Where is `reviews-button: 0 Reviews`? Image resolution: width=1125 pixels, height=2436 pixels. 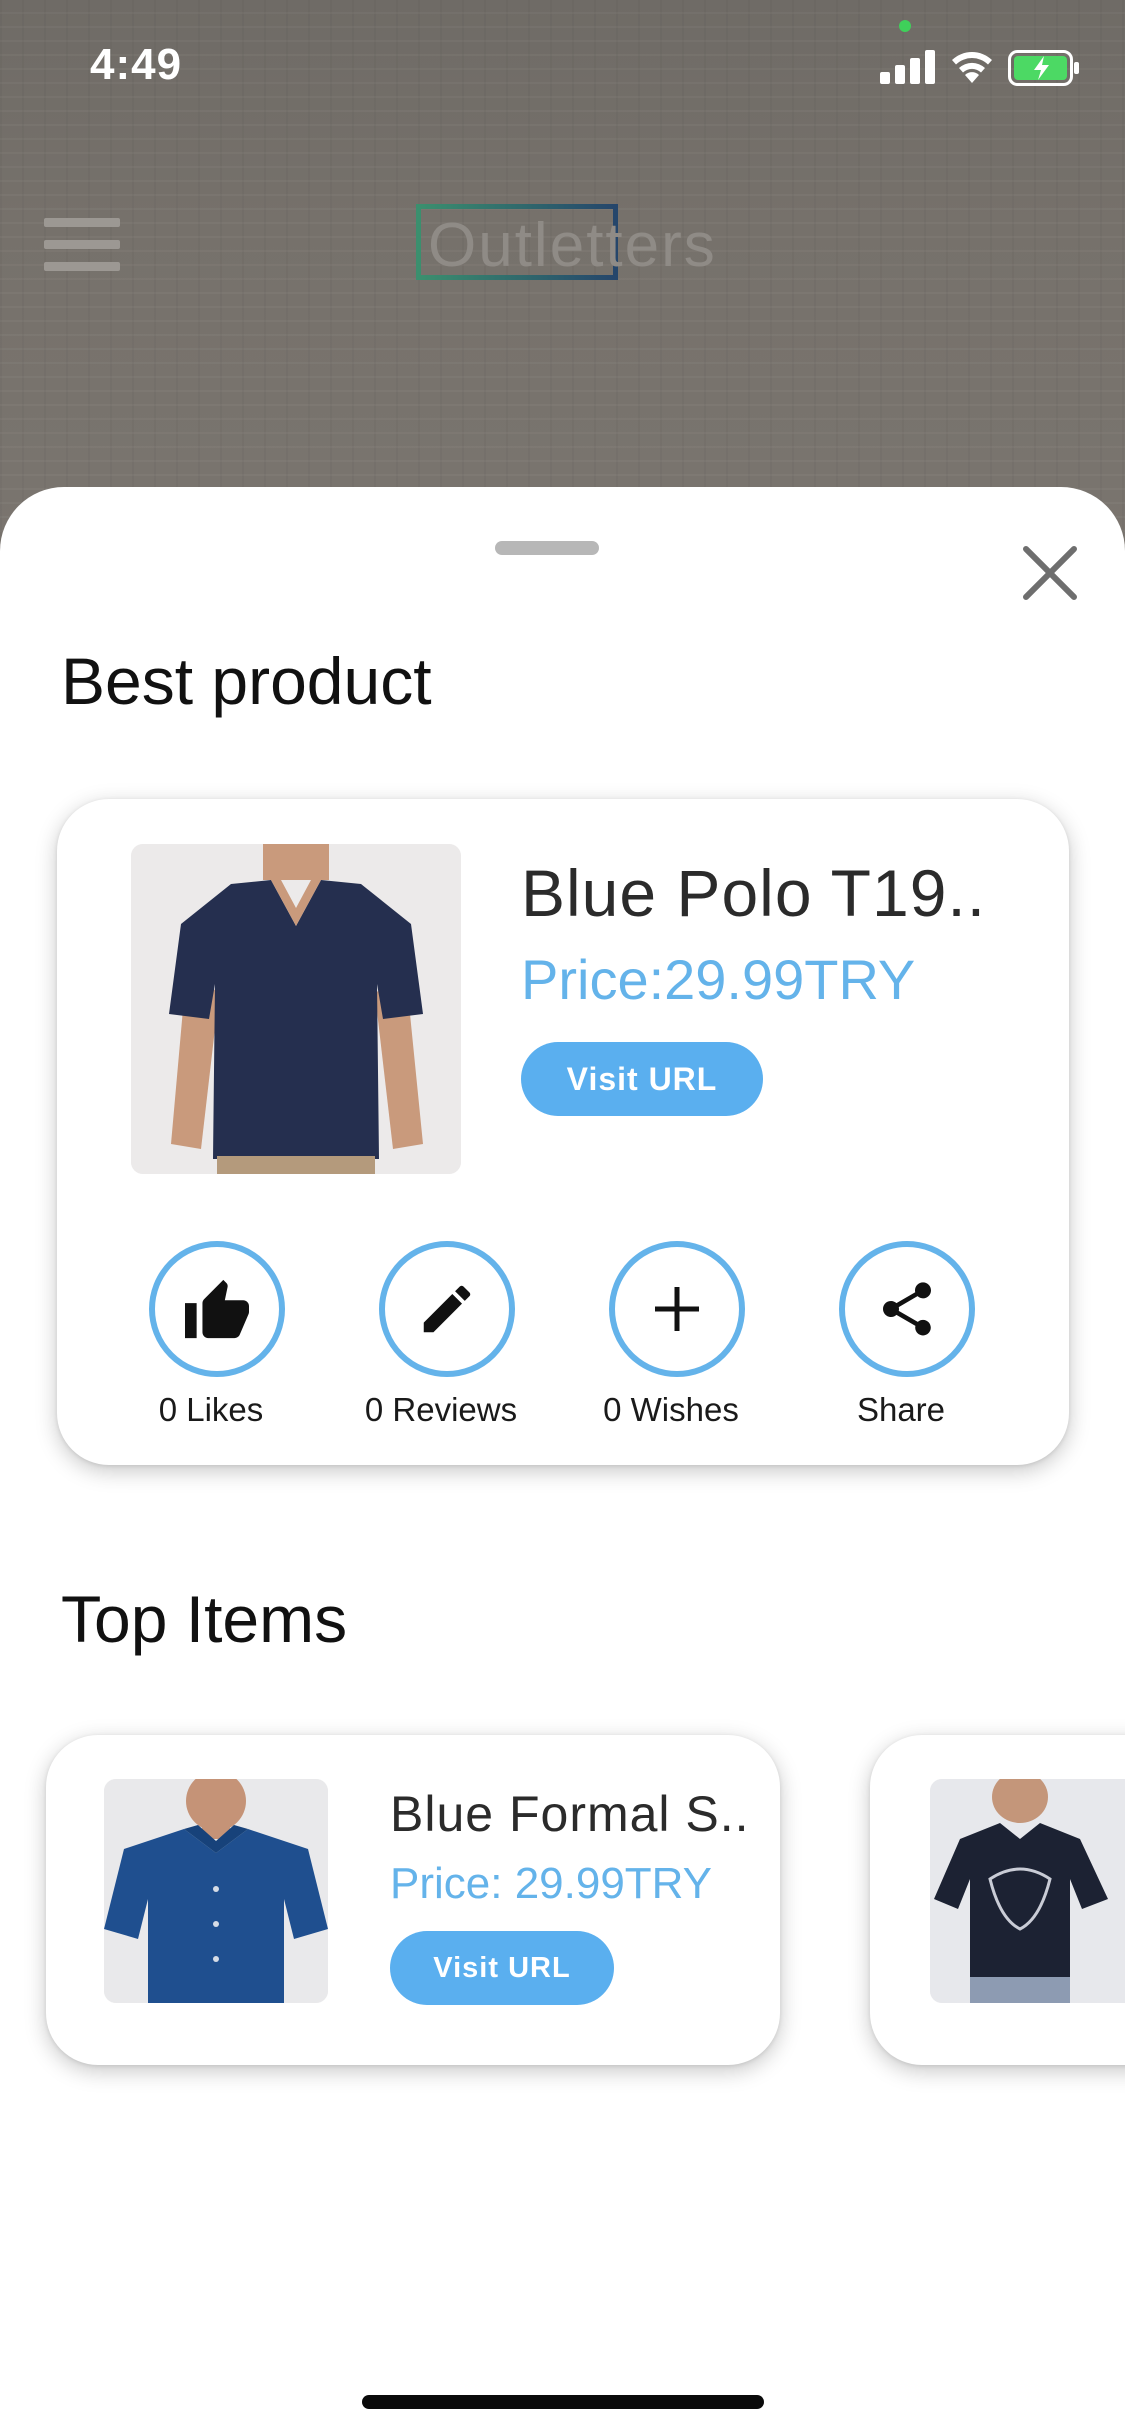 reviews-button: 0 Reviews is located at coordinates (447, 1341).